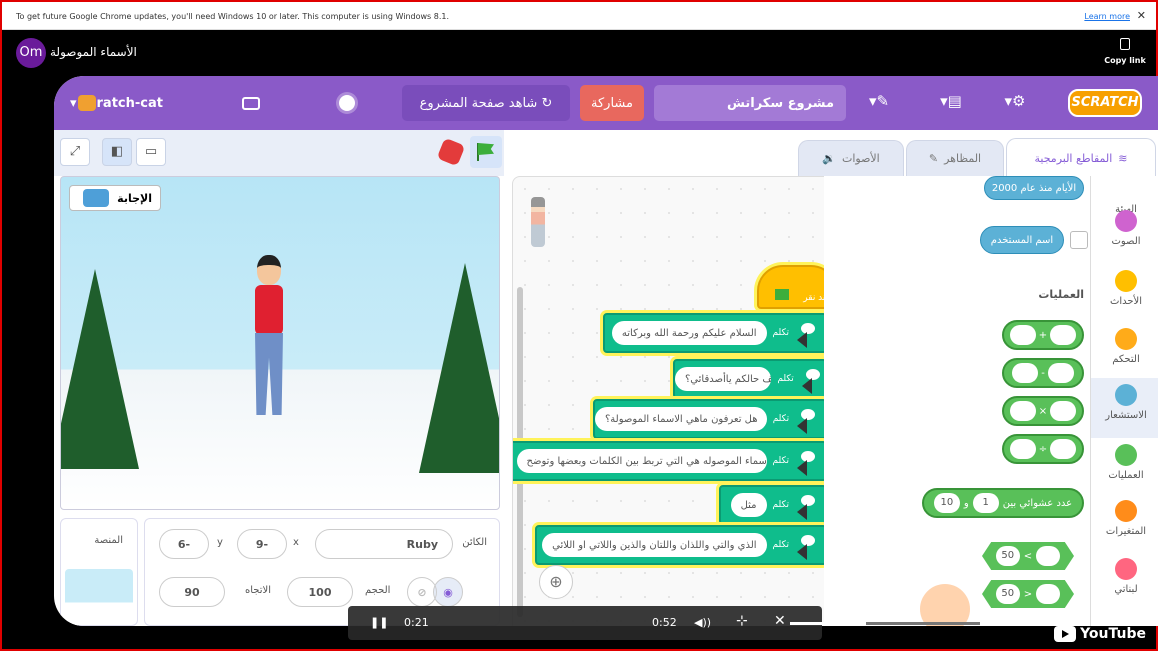  I want to click on category-operators: العمليات, so click(1124, 468).